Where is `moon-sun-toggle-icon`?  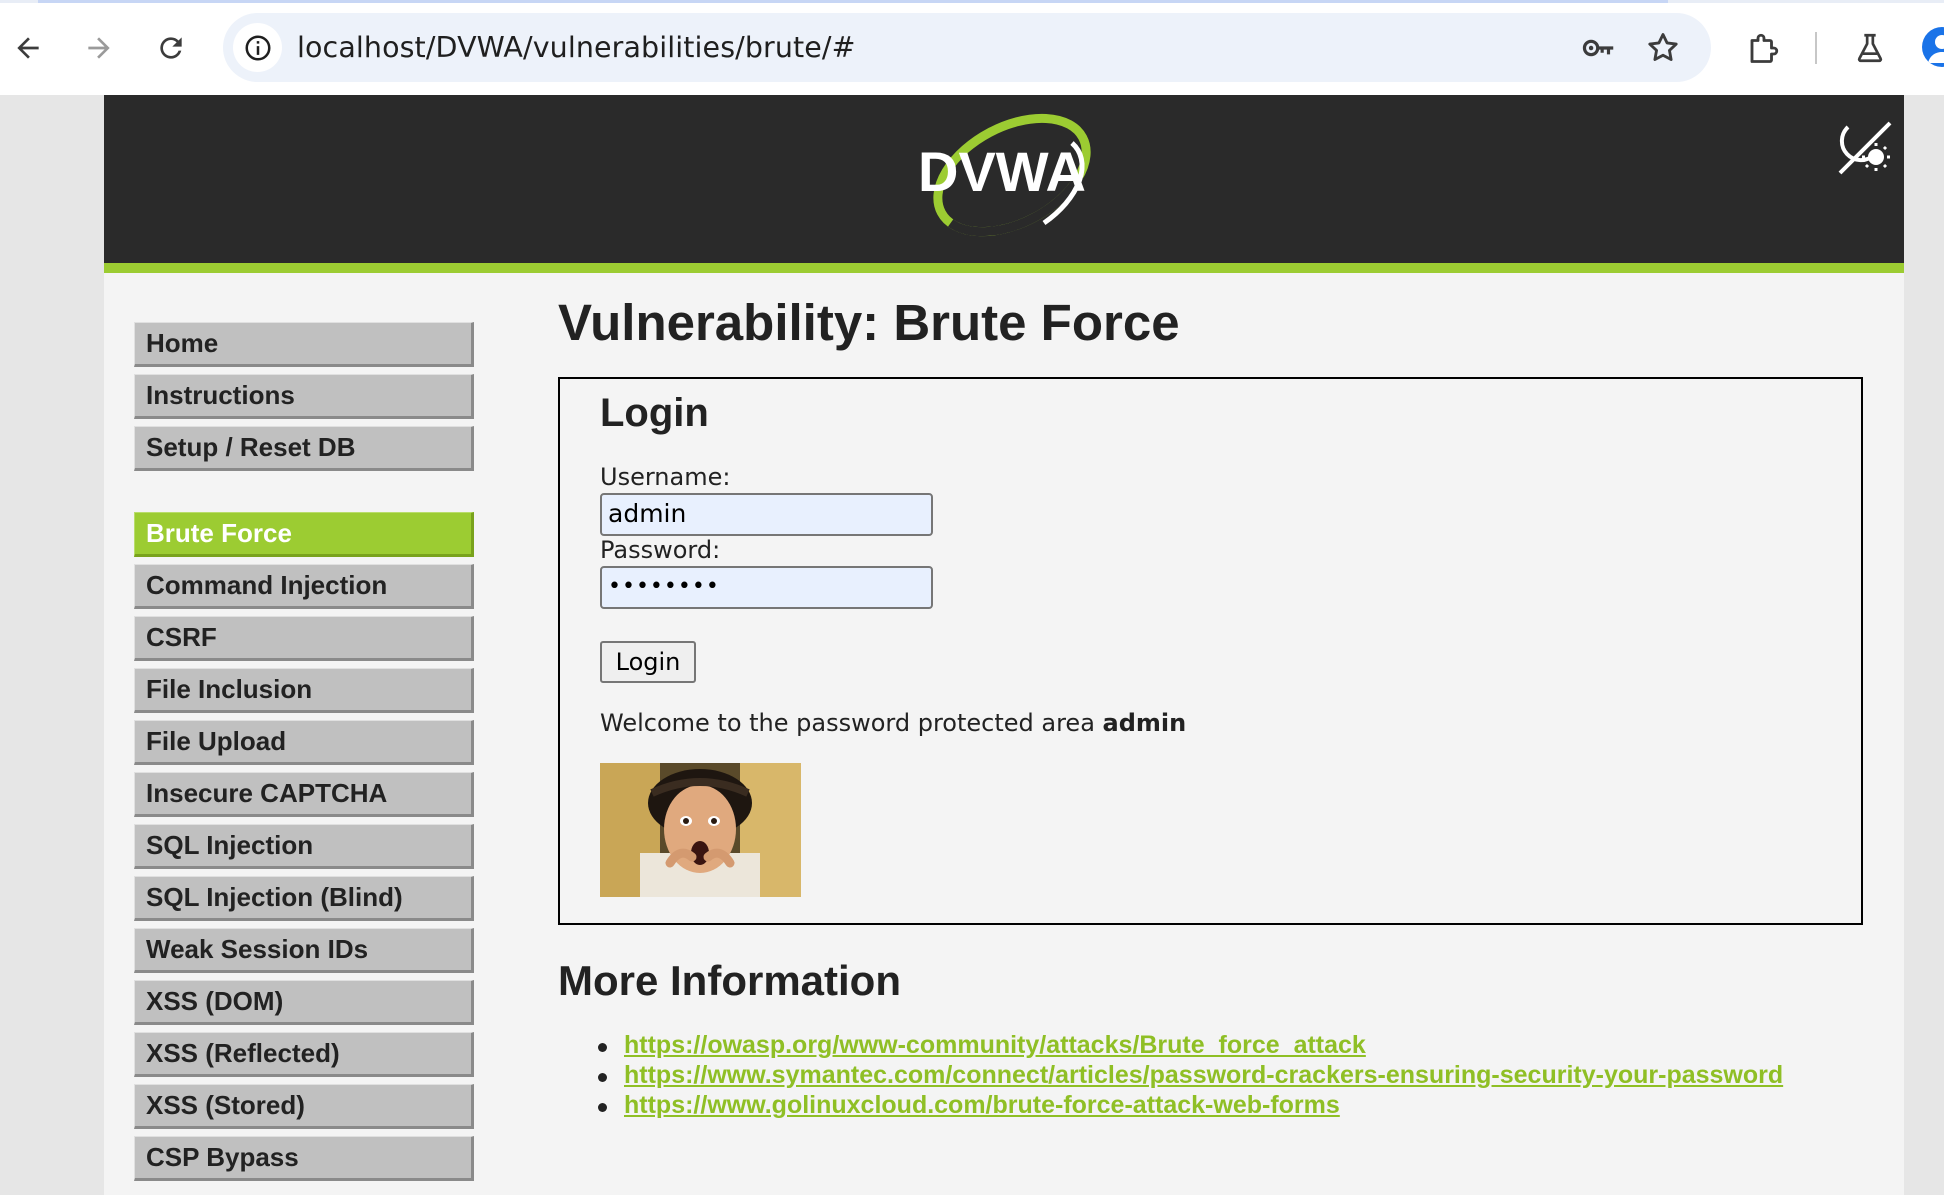
moon-sun-toggle-icon is located at coordinates (1866, 149).